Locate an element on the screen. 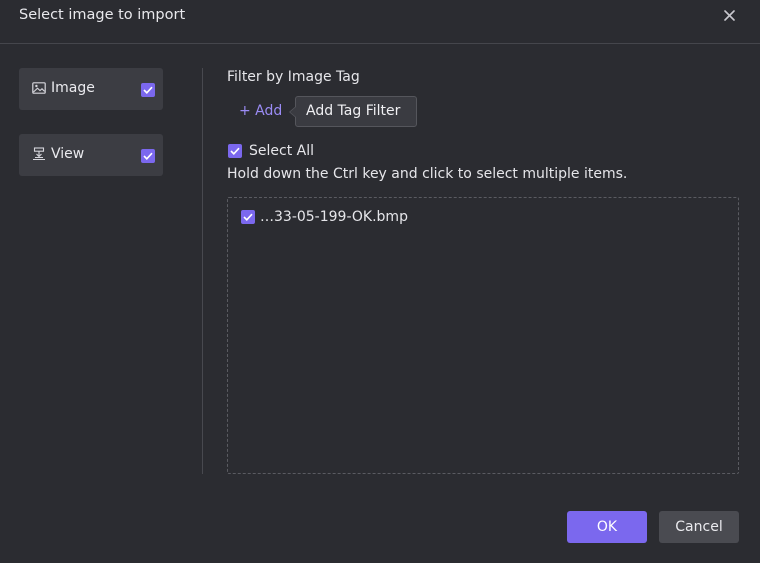 The image size is (760, 563). select-all-check is located at coordinates (235, 151).